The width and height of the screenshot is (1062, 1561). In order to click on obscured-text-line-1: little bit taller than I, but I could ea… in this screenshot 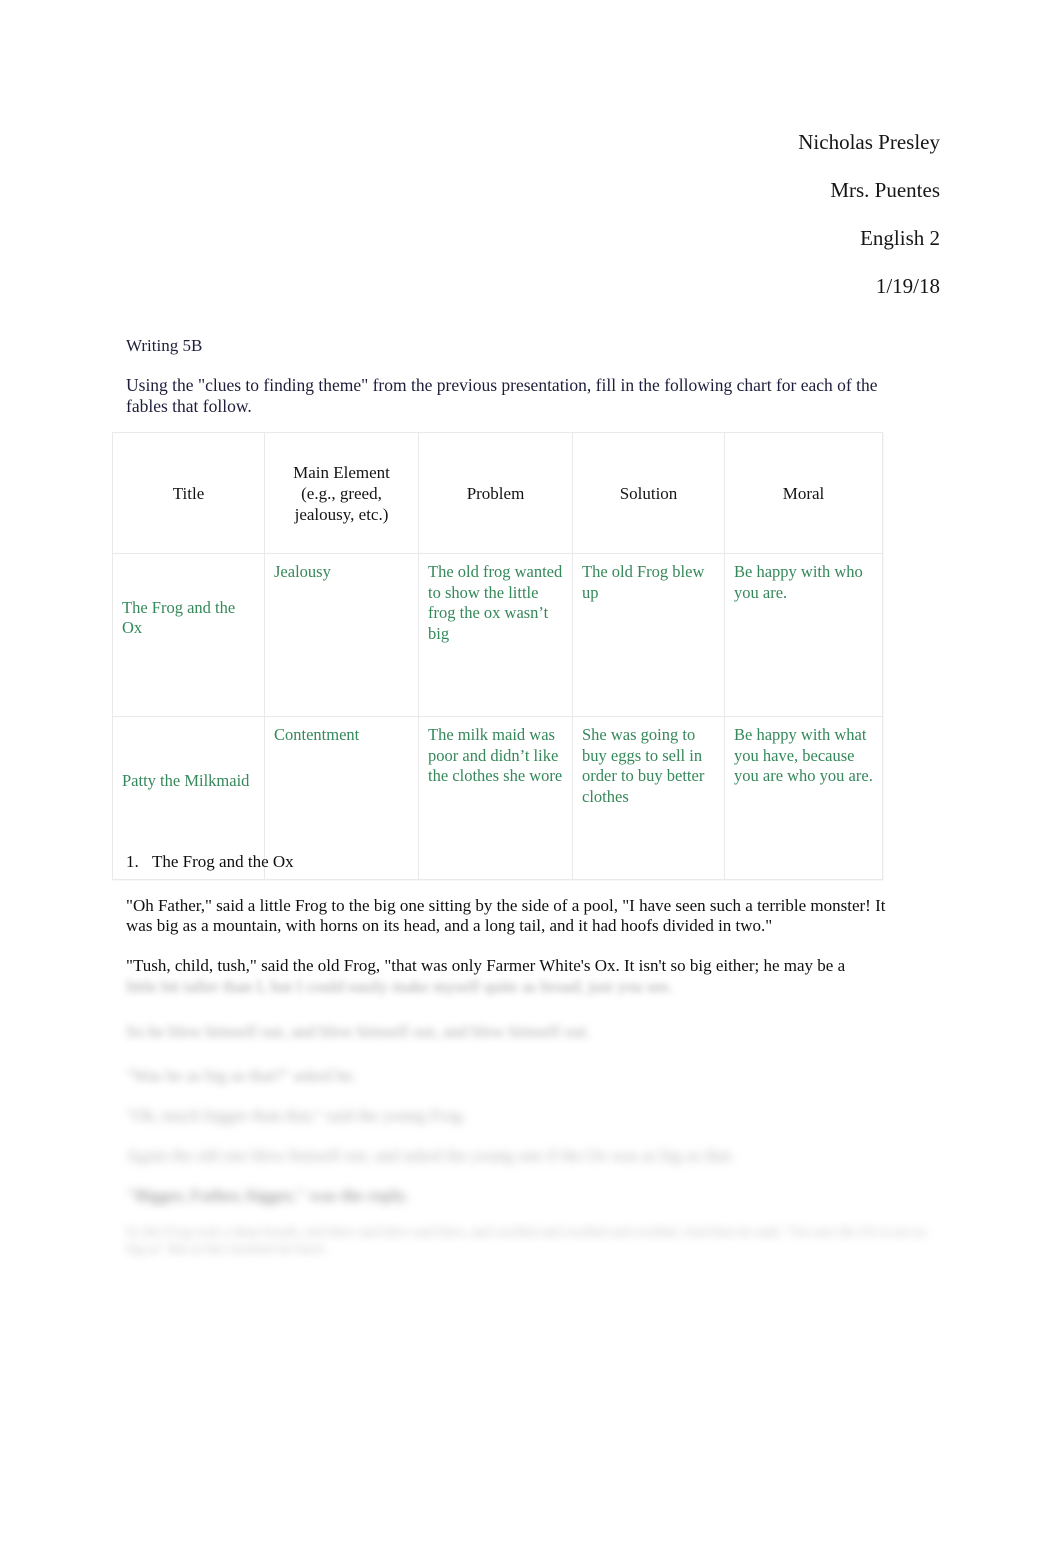, I will do `click(399, 986)`.